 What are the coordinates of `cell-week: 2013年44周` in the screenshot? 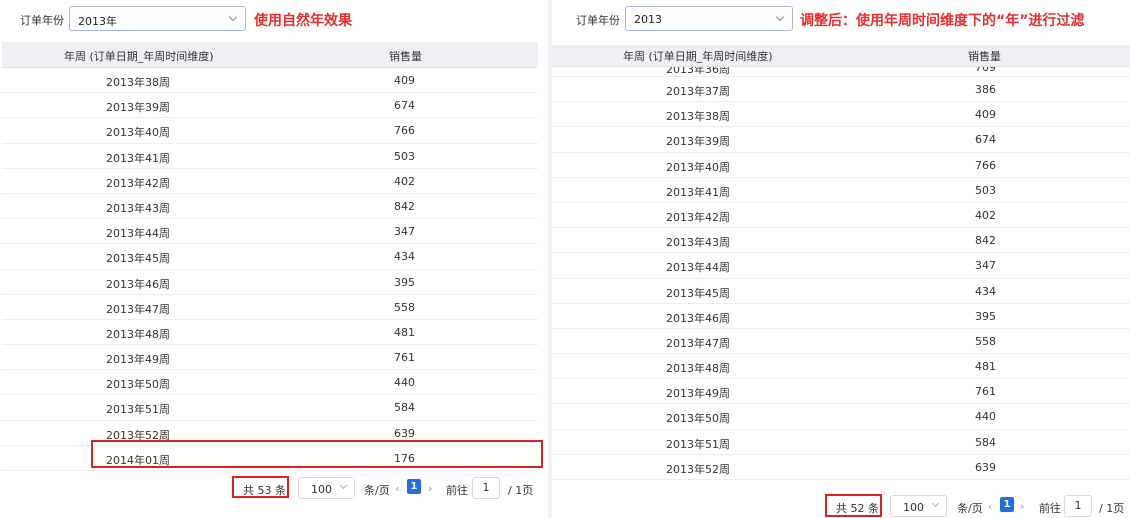 It's located at (138, 234).